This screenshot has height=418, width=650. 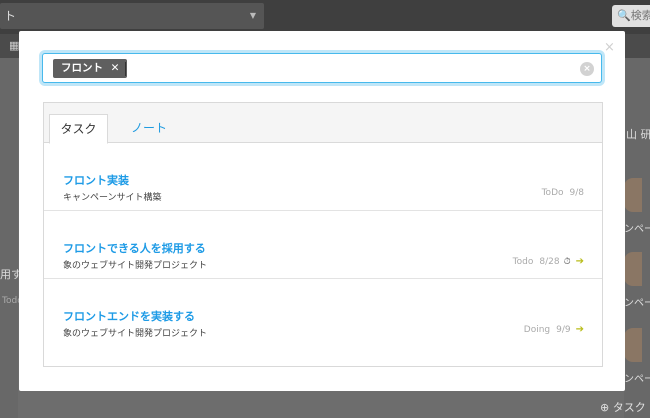 I want to click on text-cursor, so click(x=125, y=69).